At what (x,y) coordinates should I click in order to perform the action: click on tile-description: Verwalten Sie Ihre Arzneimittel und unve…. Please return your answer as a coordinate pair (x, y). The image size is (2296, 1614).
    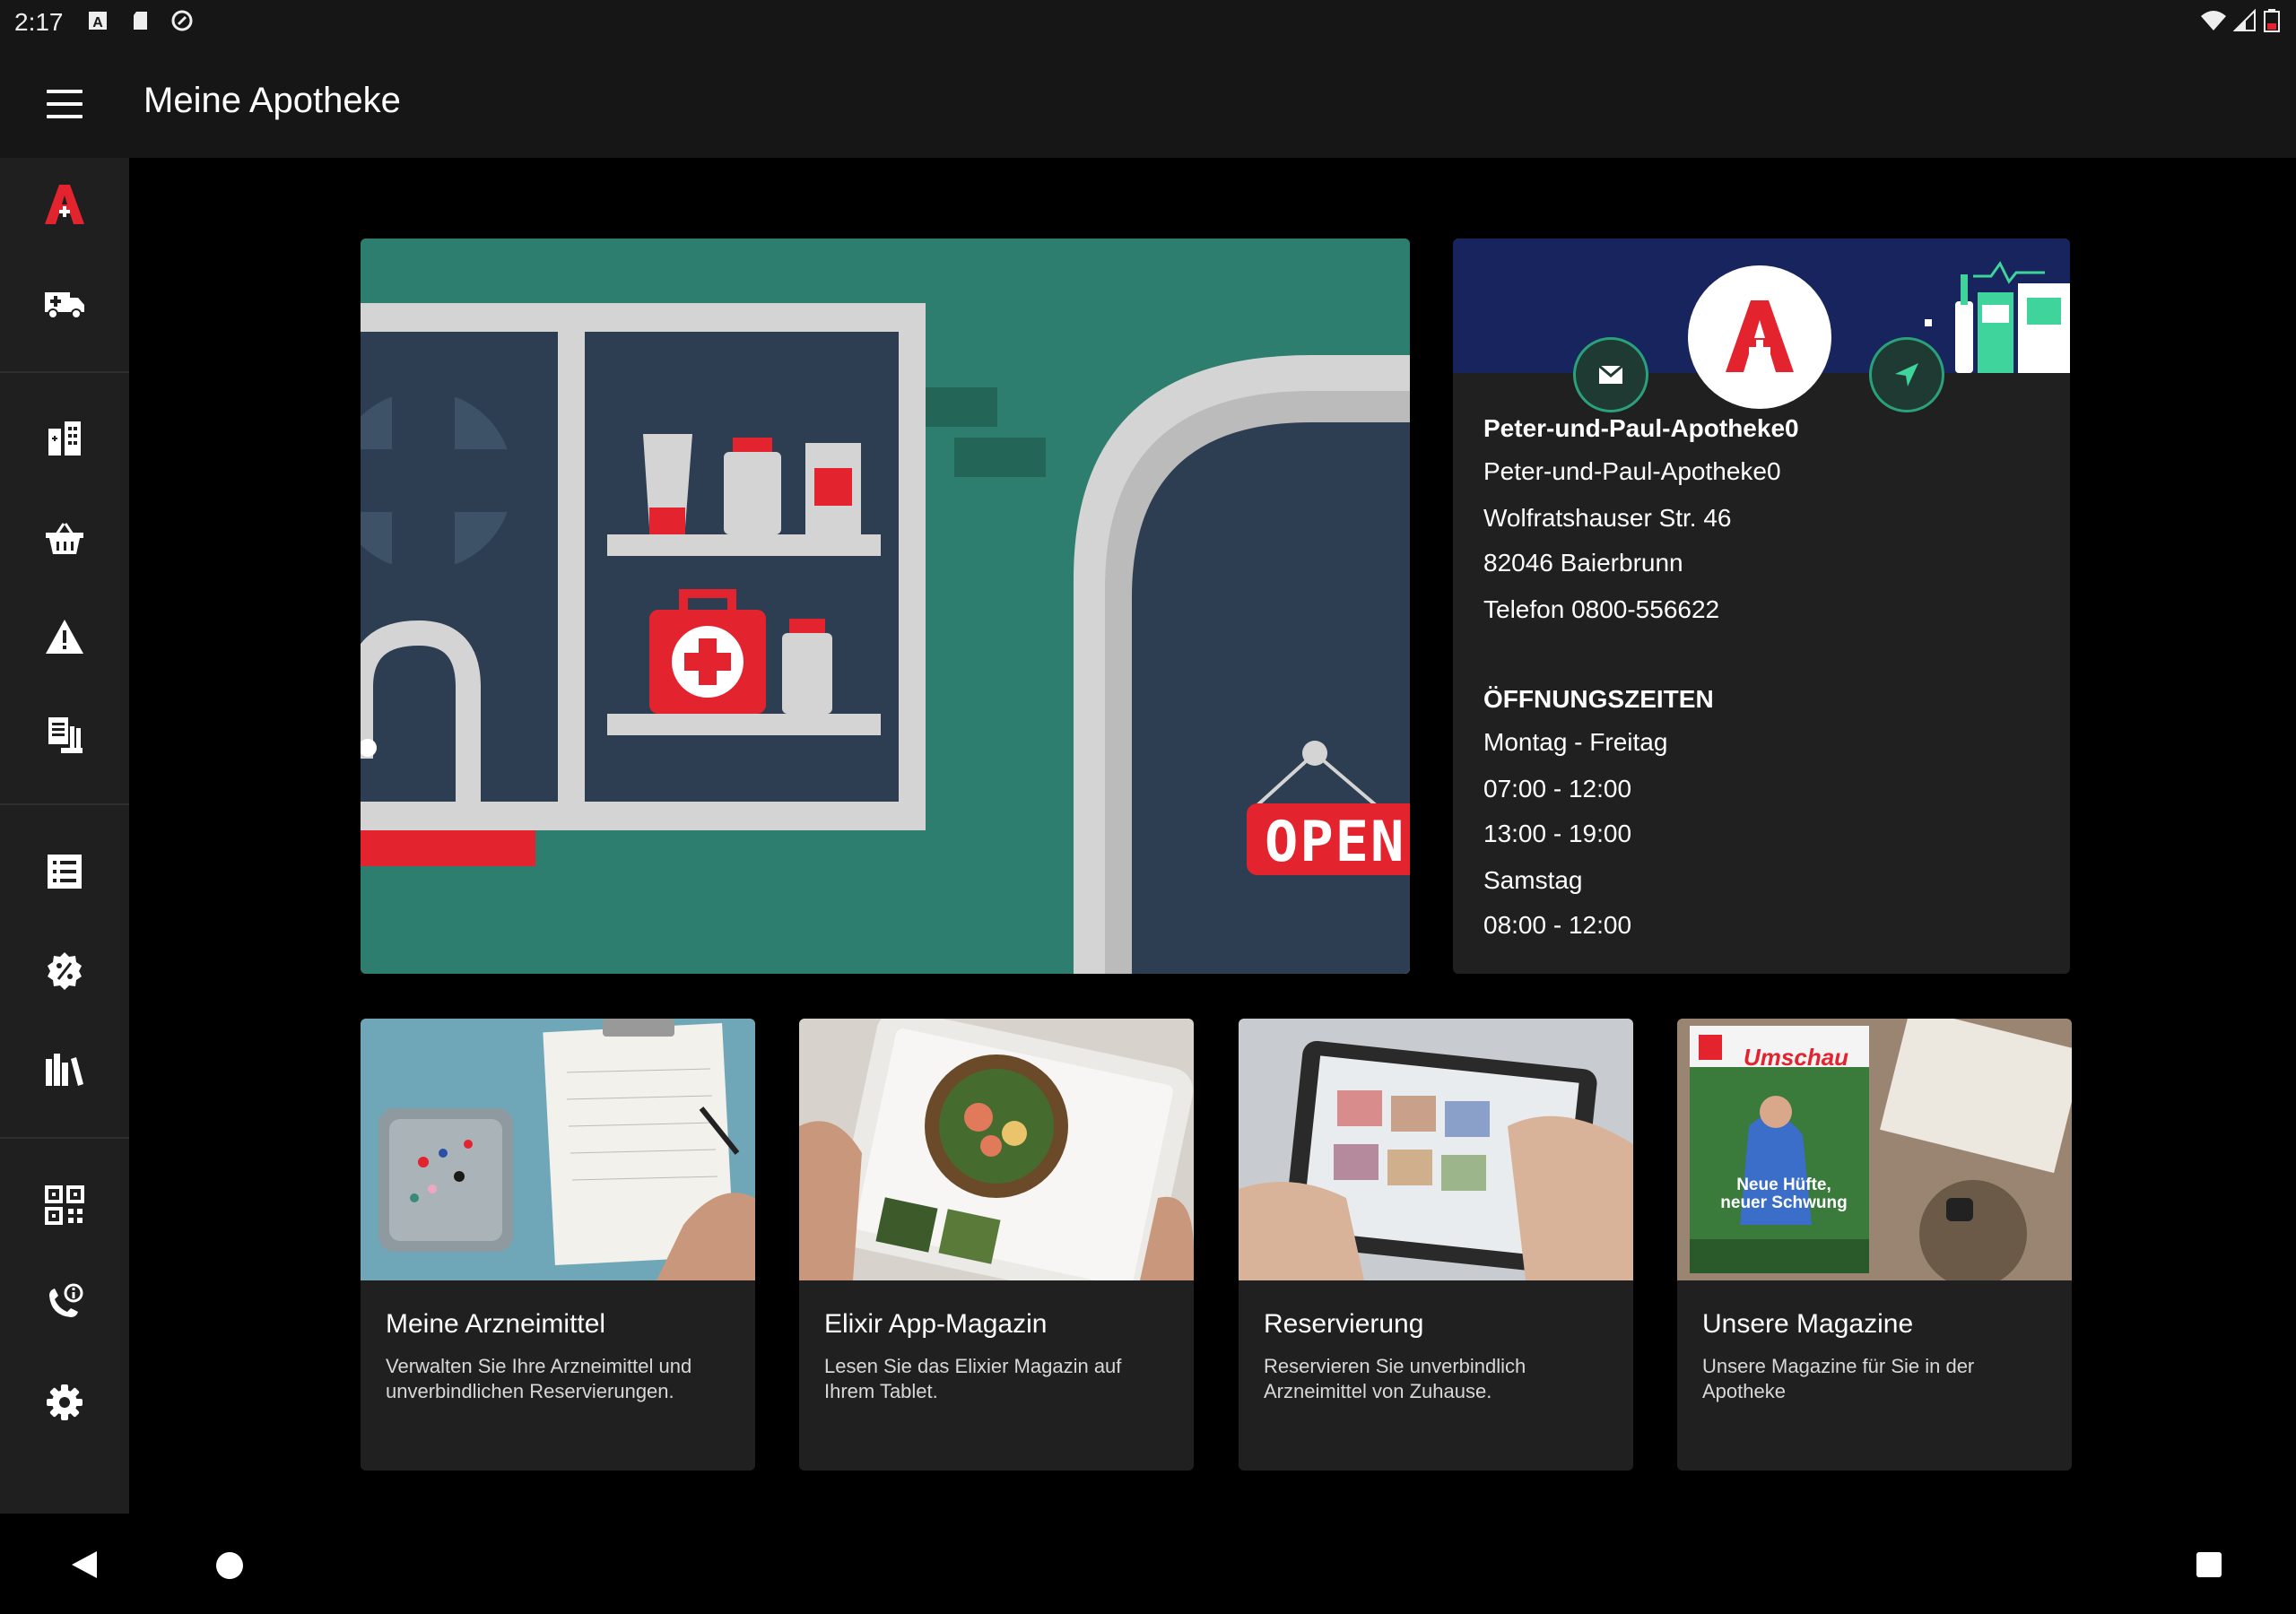
    Looking at the image, I should click on (539, 1378).